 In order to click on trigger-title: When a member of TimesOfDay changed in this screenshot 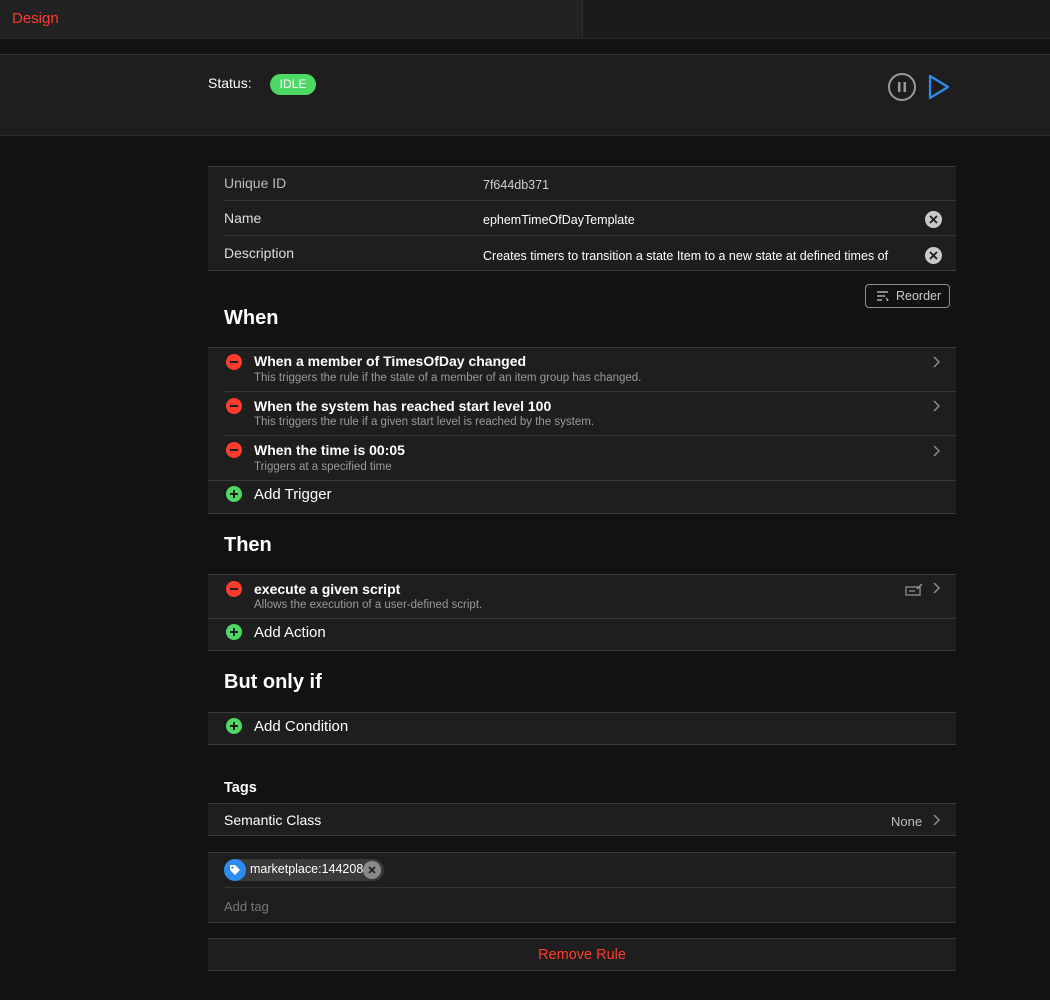, I will do `click(390, 361)`.